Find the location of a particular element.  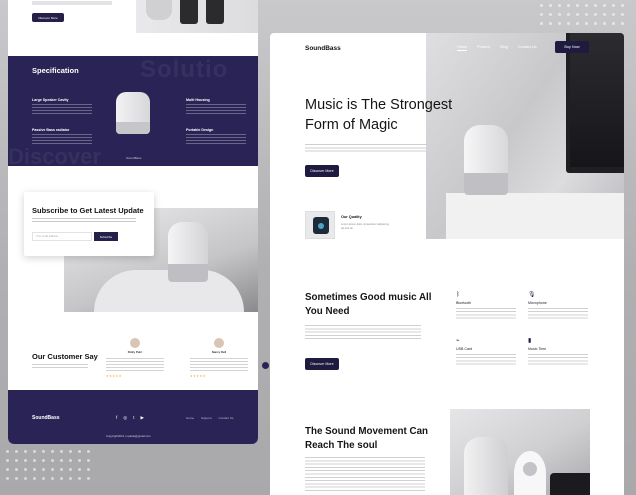

reviewer-name: Rizky Putri is located at coordinates (135, 352).